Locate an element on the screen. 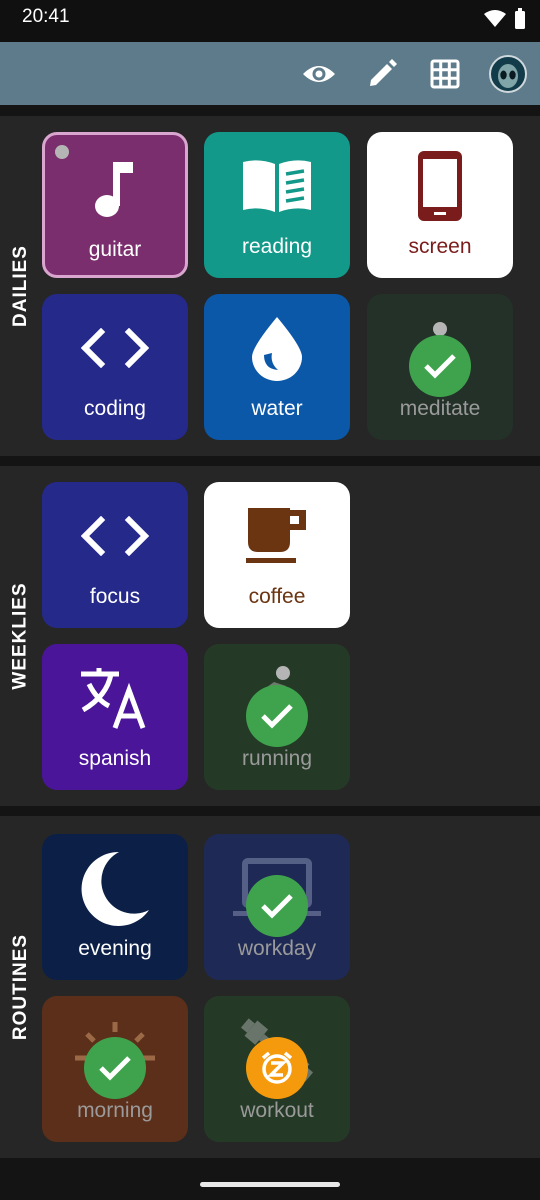 The image size is (540, 1200). view-button is located at coordinates (319, 74).